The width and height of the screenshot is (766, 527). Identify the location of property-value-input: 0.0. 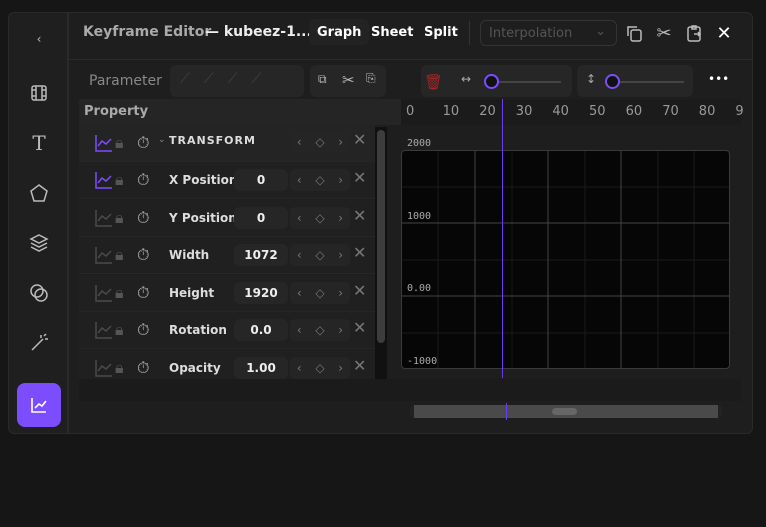
(261, 330).